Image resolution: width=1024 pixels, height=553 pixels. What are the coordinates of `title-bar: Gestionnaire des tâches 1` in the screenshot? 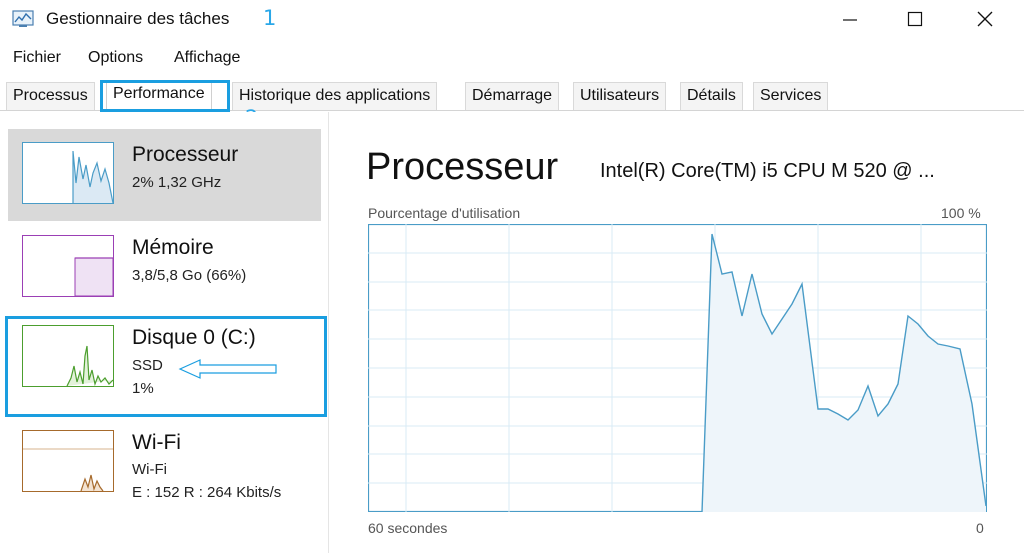 It's located at (512, 19).